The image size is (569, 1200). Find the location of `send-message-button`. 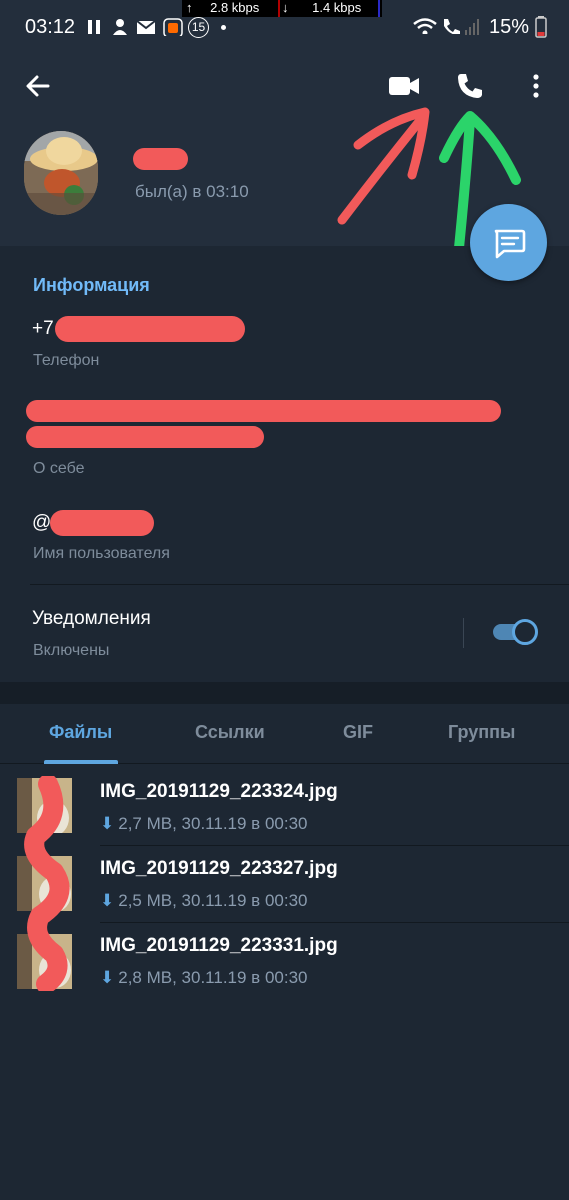

send-message-button is located at coordinates (508, 242).